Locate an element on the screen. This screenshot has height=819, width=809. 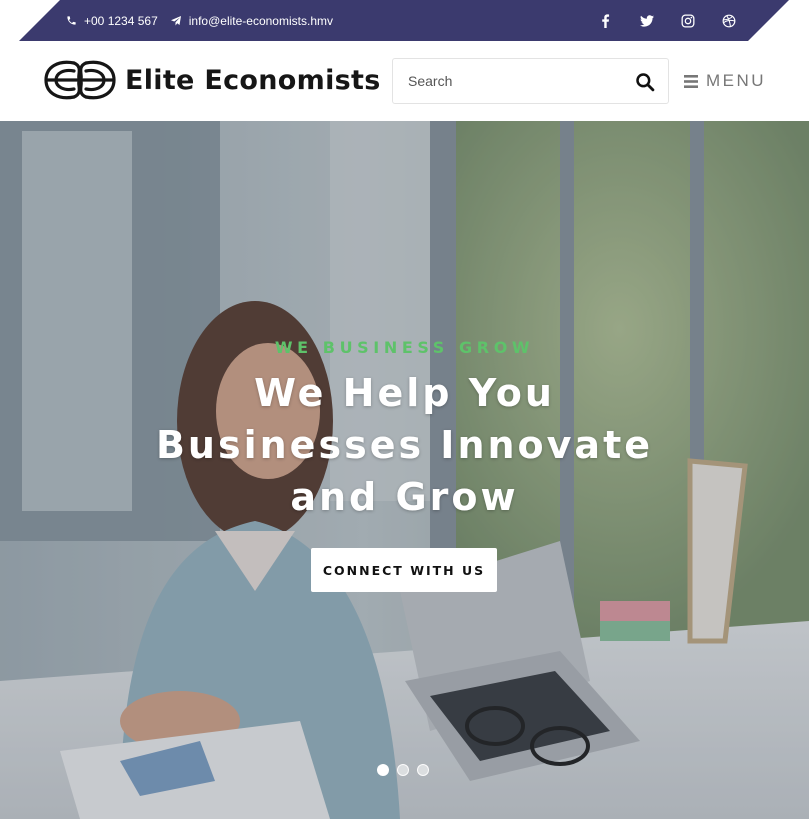
site-logo: Elite Economists is located at coordinates (212, 80).